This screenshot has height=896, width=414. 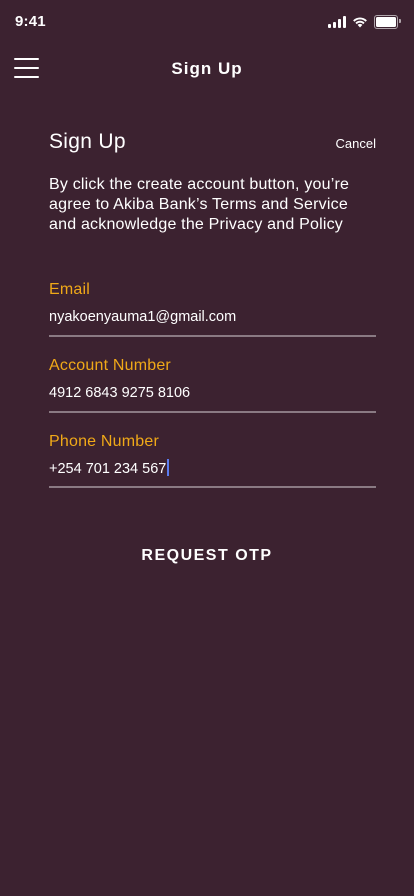 What do you see at coordinates (356, 143) in the screenshot?
I see `cancel-button: Cancel` at bounding box center [356, 143].